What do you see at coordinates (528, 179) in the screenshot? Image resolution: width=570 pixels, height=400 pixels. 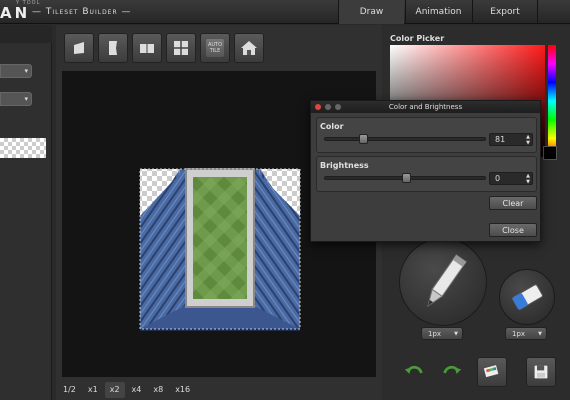 I see `brightness-stepper: ▲ ▼` at bounding box center [528, 179].